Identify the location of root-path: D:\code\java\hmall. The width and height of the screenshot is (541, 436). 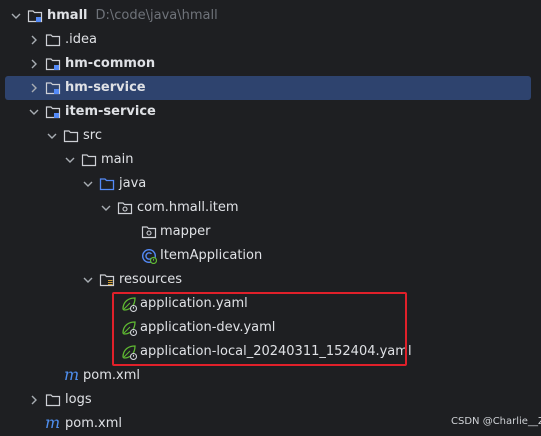
(156, 15).